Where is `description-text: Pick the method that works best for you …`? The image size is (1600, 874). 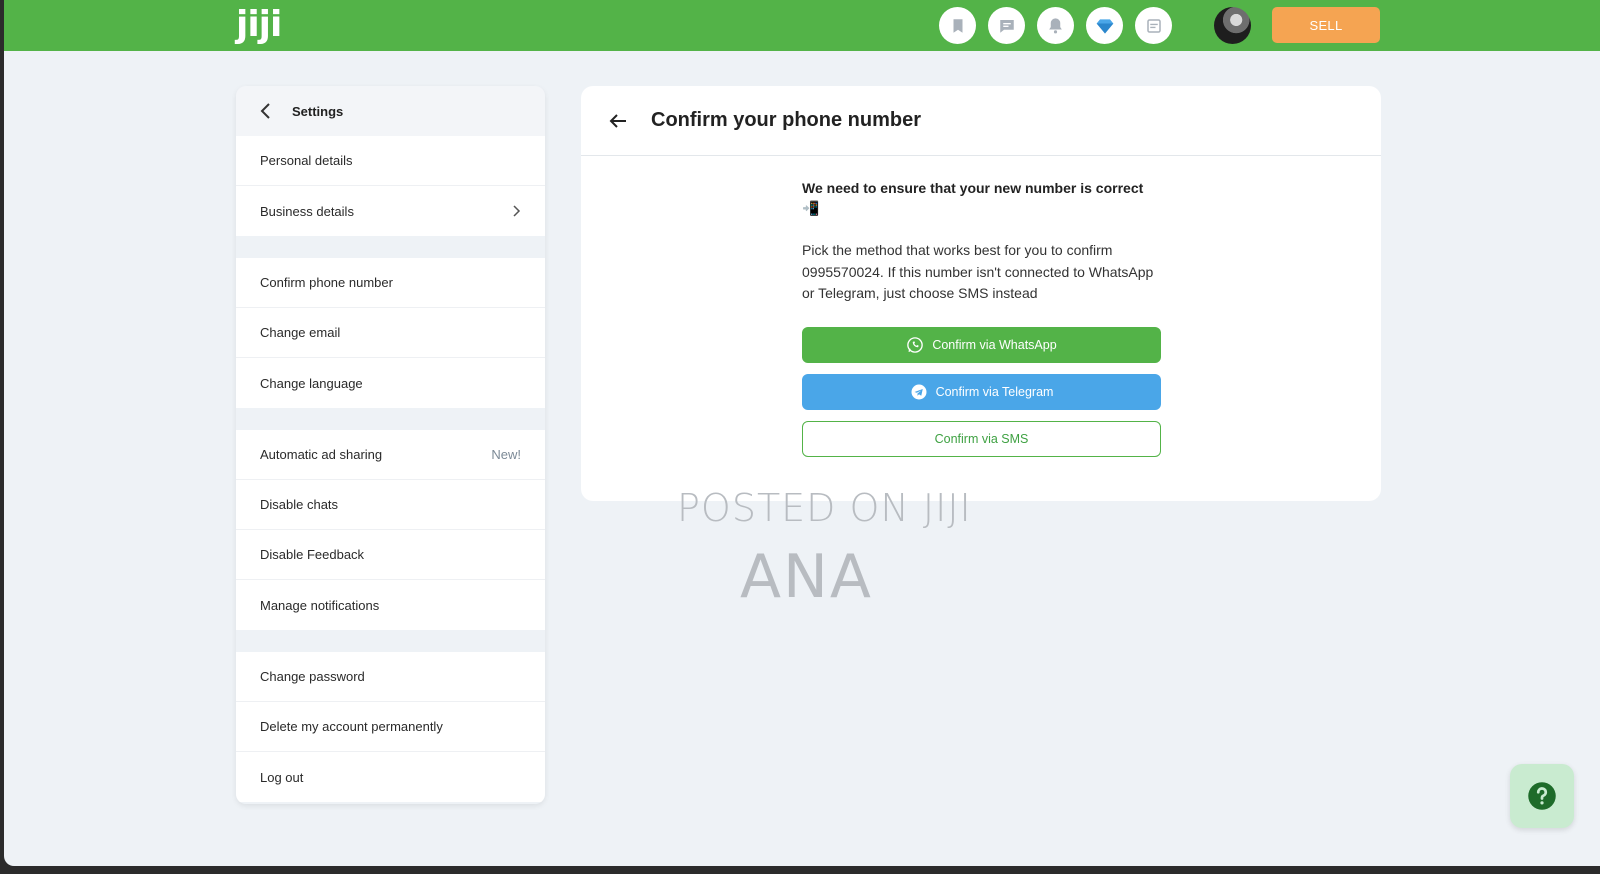
description-text: Pick the method that works best for you … is located at coordinates (978, 271).